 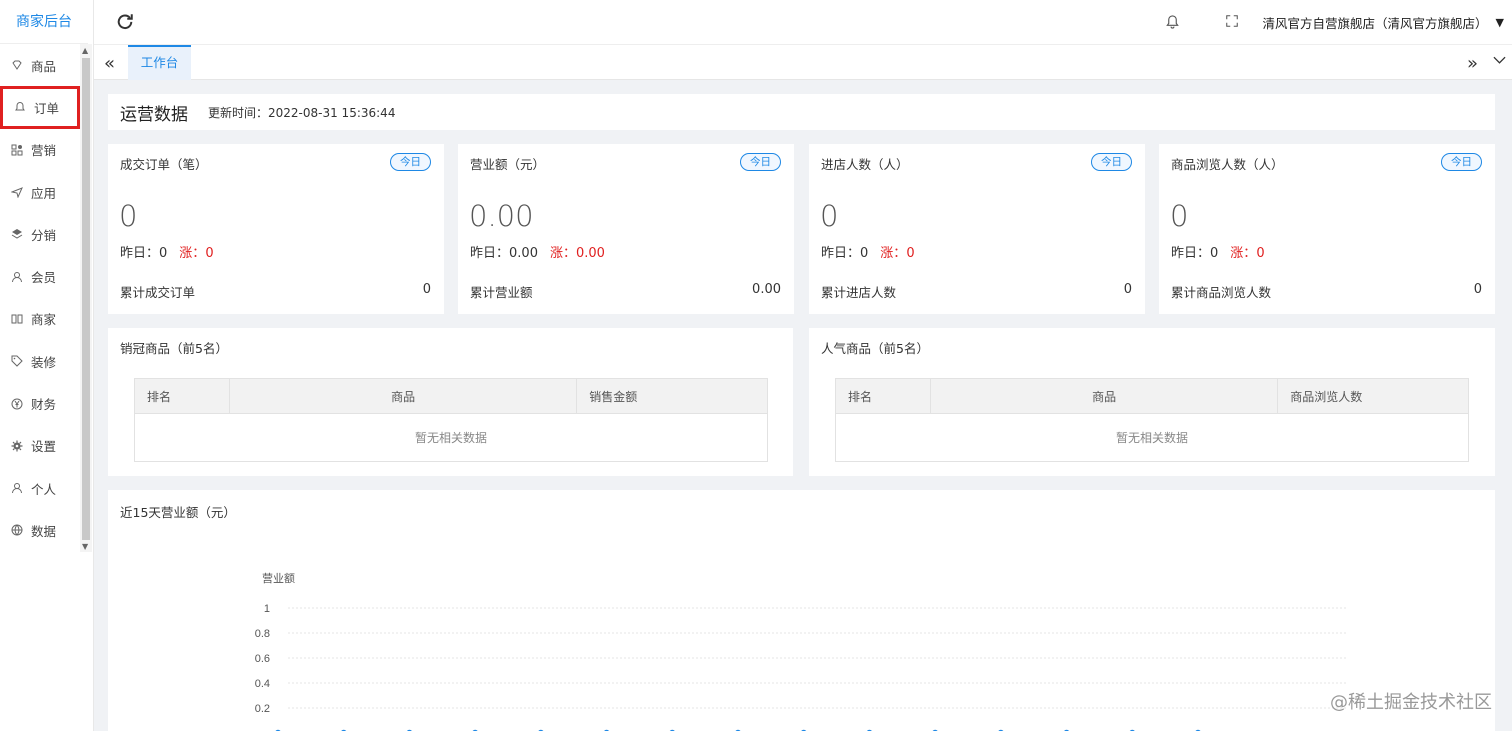 What do you see at coordinates (801, 667) in the screenshot?
I see `revenue-line-chart: 1 0.8 0.6 0.4 0.2` at bounding box center [801, 667].